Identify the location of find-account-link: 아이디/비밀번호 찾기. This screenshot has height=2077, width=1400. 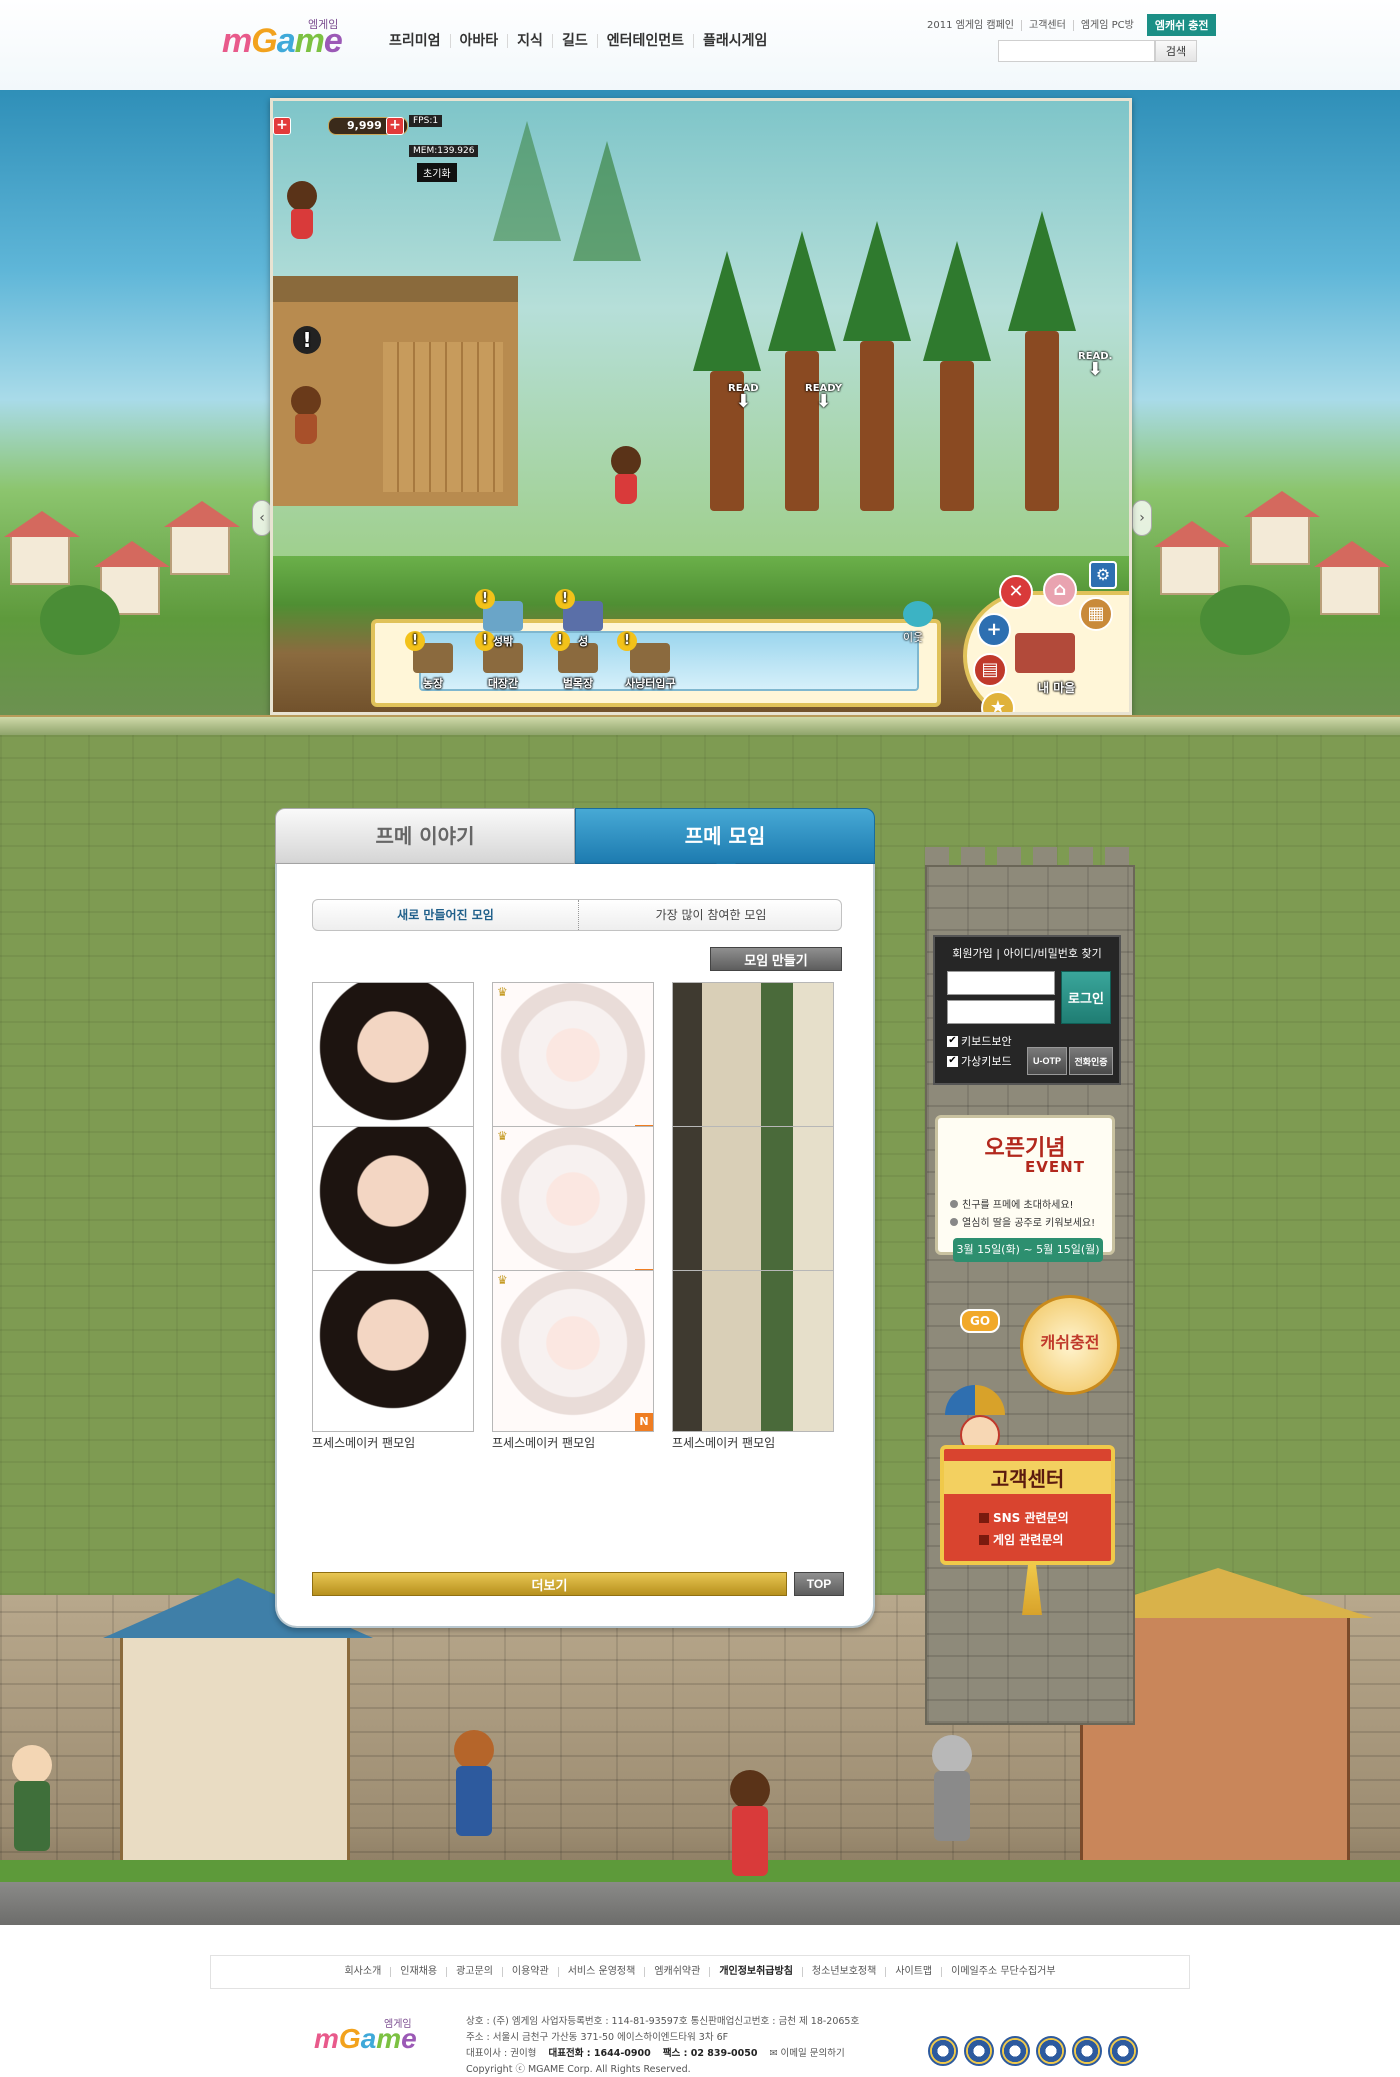
(1052, 953).